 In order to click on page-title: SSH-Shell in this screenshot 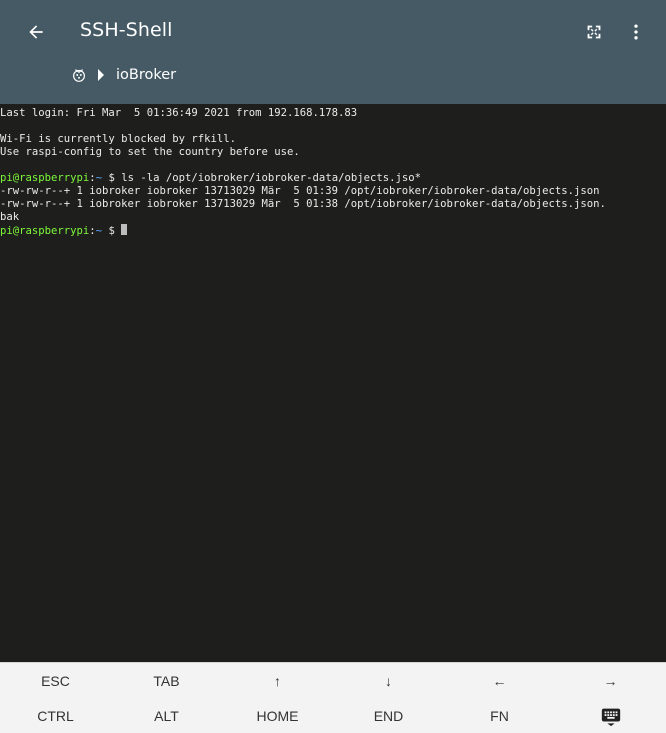, I will do `click(126, 30)`.